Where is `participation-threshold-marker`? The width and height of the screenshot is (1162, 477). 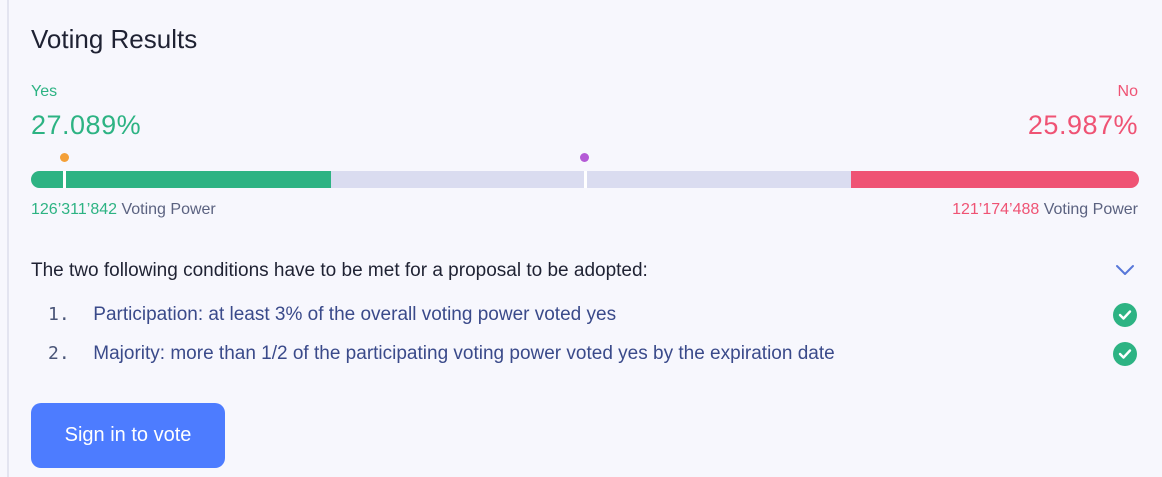 participation-threshold-marker is located at coordinates (64, 157).